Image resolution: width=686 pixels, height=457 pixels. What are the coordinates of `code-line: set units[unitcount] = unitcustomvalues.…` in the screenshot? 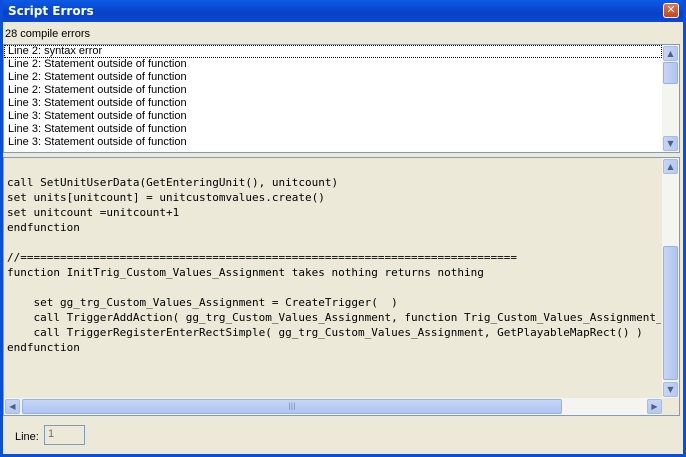 It's located at (166, 197).